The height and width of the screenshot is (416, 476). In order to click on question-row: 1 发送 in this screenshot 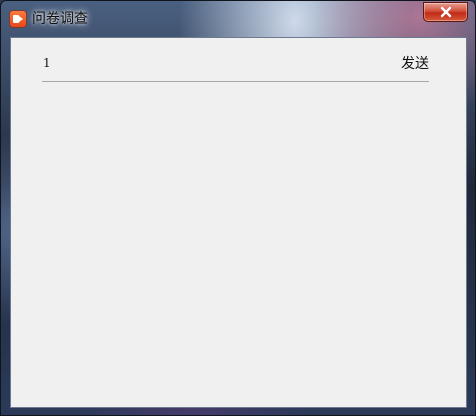, I will do `click(235, 65)`.